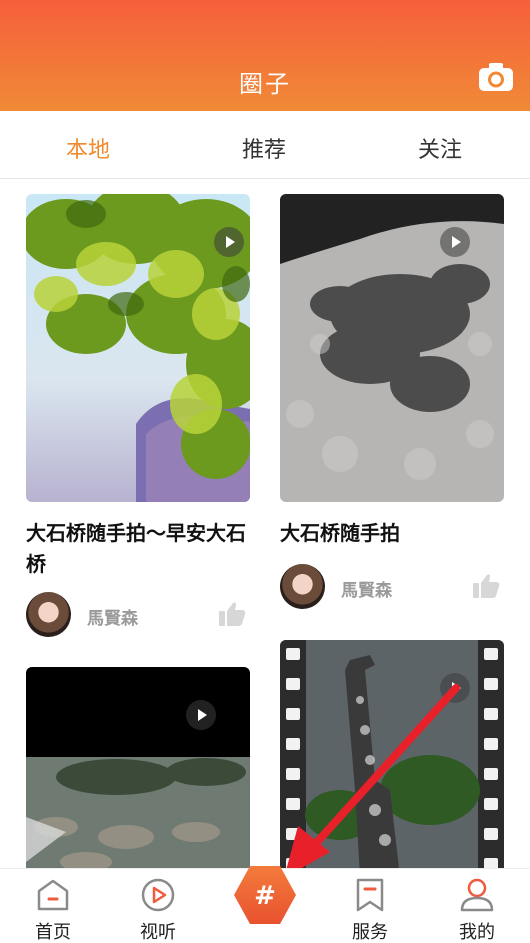 This screenshot has height=943, width=530. I want to click on page-title: 圈子, so click(265, 84).